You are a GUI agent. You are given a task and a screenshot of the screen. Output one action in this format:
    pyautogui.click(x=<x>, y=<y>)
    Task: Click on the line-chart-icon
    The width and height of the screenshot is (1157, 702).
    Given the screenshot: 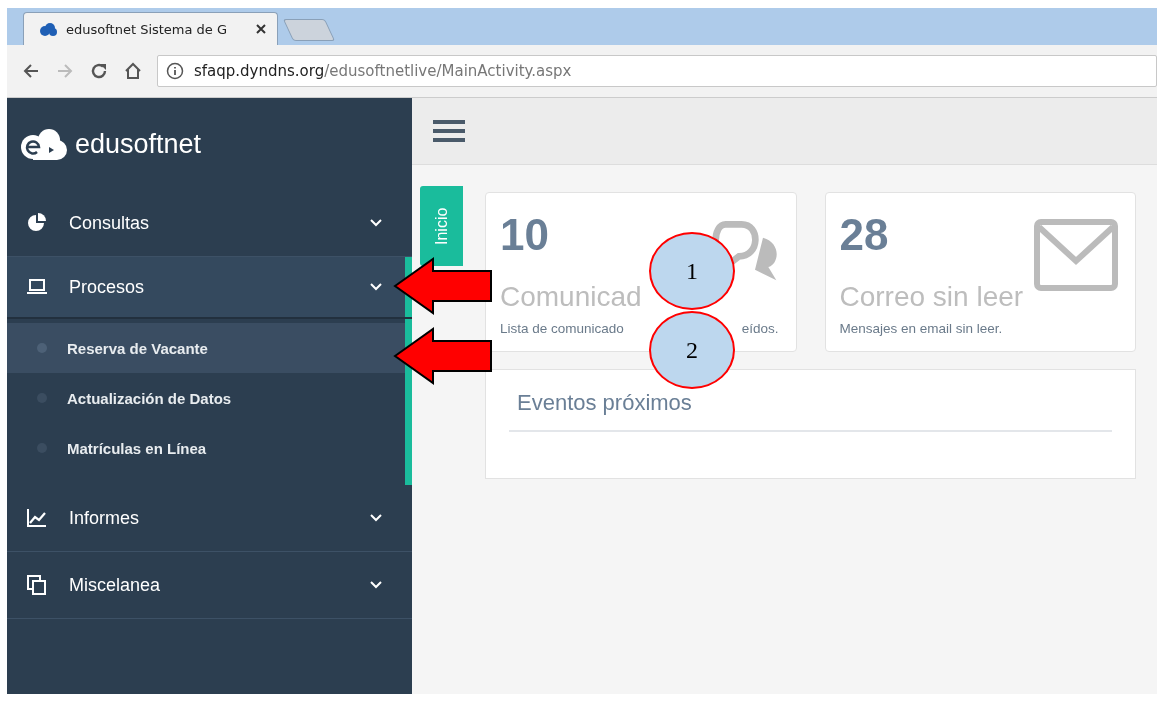 What is the action you would take?
    pyautogui.click(x=37, y=518)
    